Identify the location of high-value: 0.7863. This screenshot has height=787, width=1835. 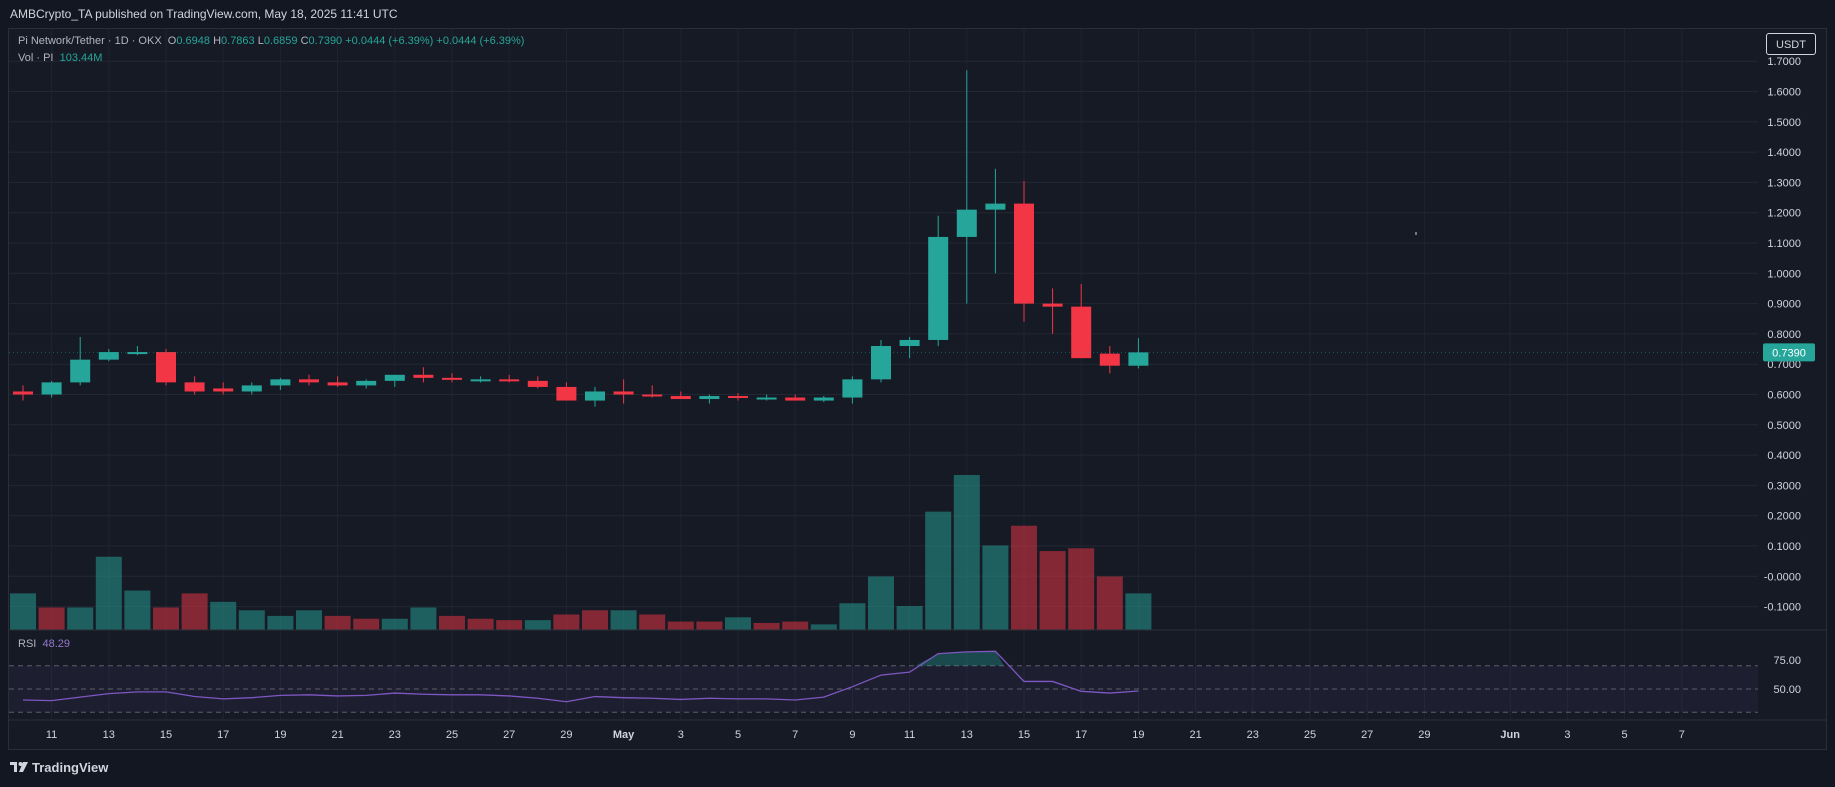
(238, 41).